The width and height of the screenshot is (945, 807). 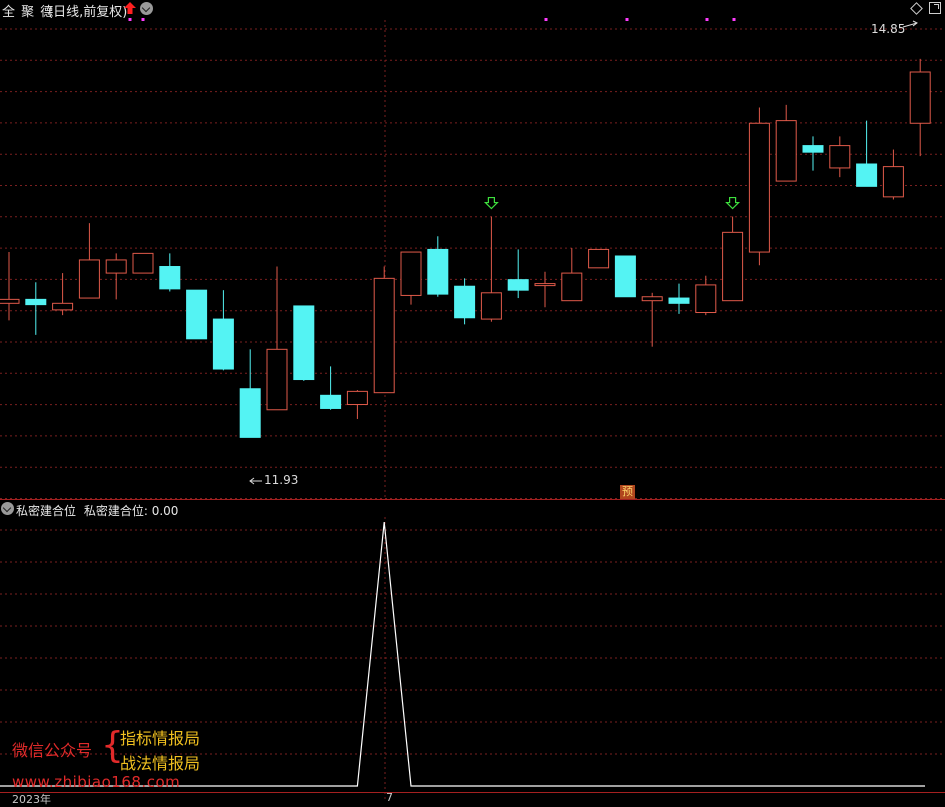 I want to click on signals-group, so click(x=612, y=203).